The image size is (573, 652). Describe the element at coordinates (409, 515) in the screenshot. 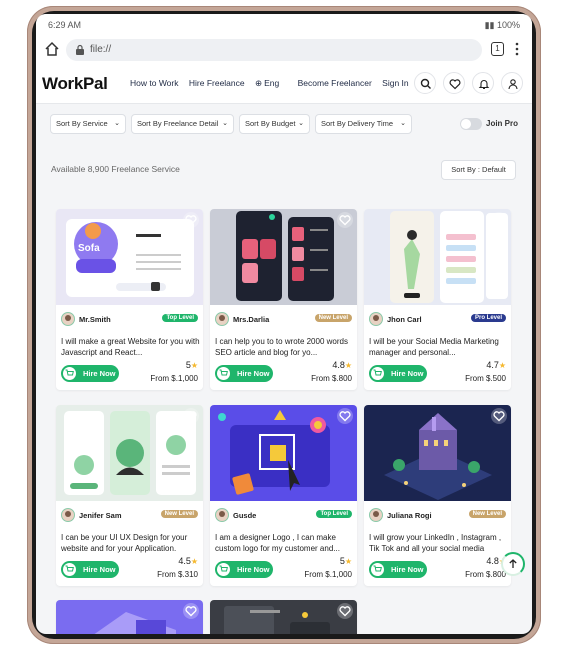

I see `seller-name: Juliana Rogi` at that location.